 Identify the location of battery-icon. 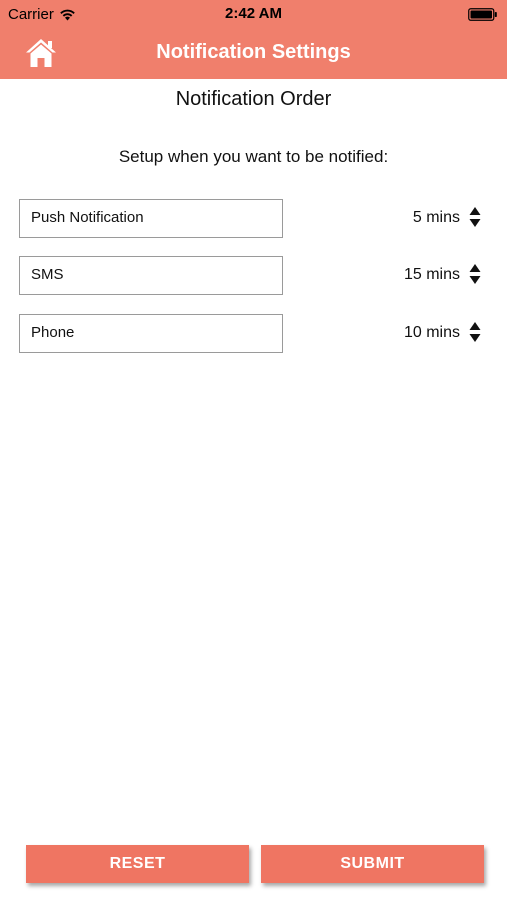
(483, 14).